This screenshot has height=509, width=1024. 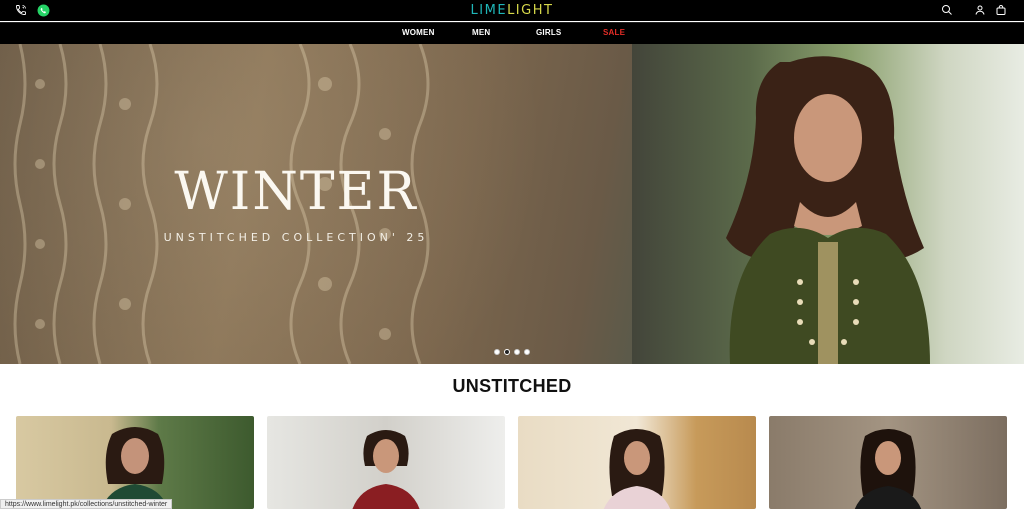 What do you see at coordinates (507, 352) in the screenshot?
I see `carousel-dot-active` at bounding box center [507, 352].